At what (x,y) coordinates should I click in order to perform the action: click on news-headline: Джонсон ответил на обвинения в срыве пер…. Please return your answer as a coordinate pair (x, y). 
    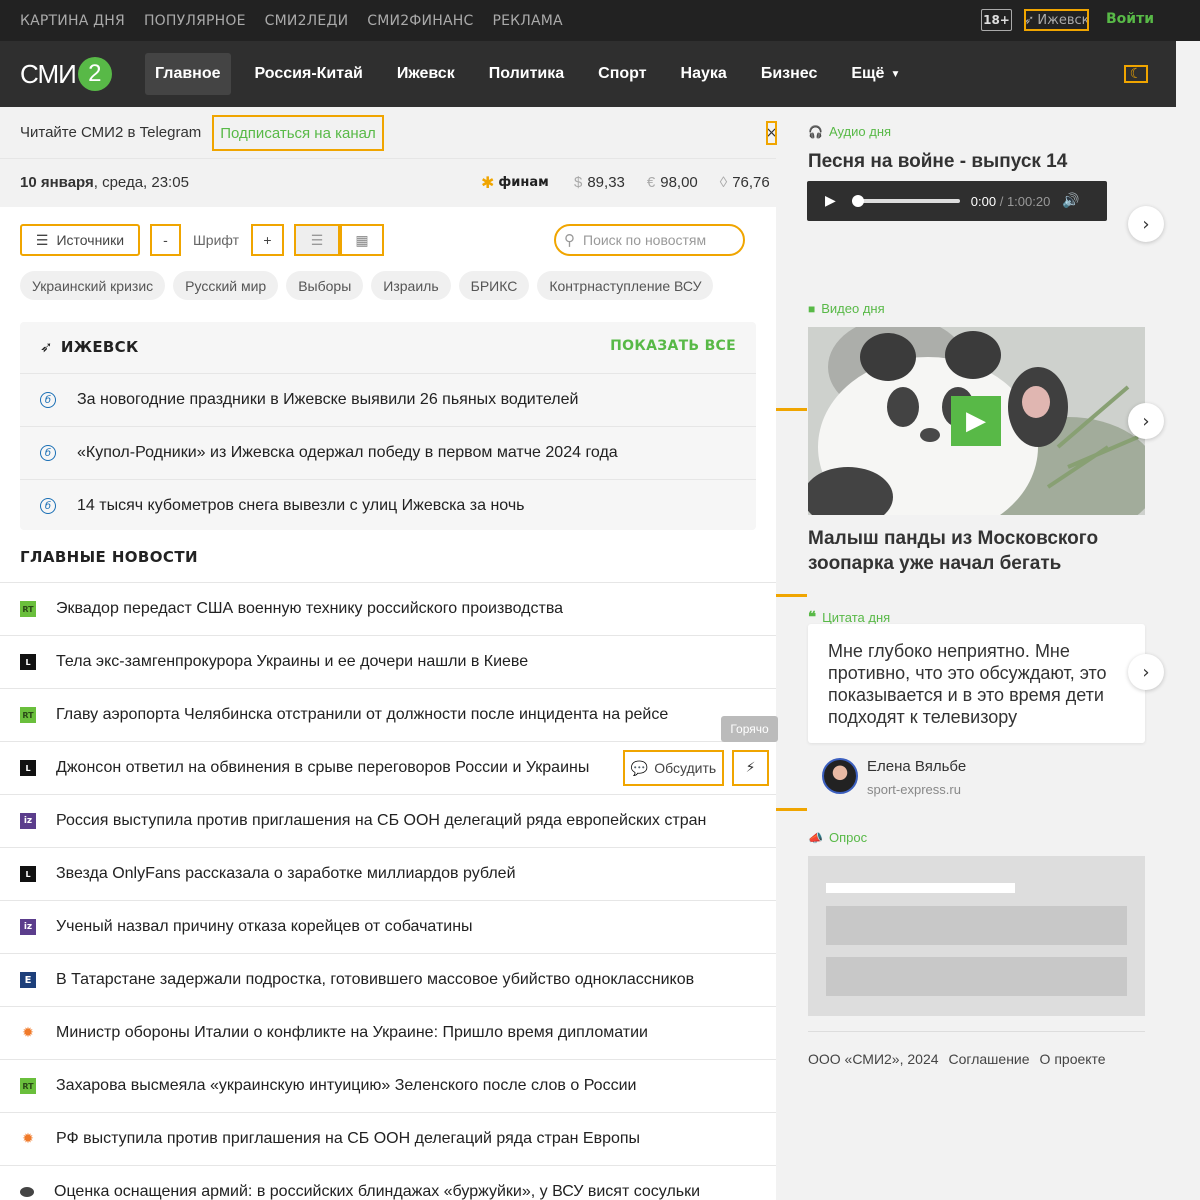
    Looking at the image, I should click on (323, 767).